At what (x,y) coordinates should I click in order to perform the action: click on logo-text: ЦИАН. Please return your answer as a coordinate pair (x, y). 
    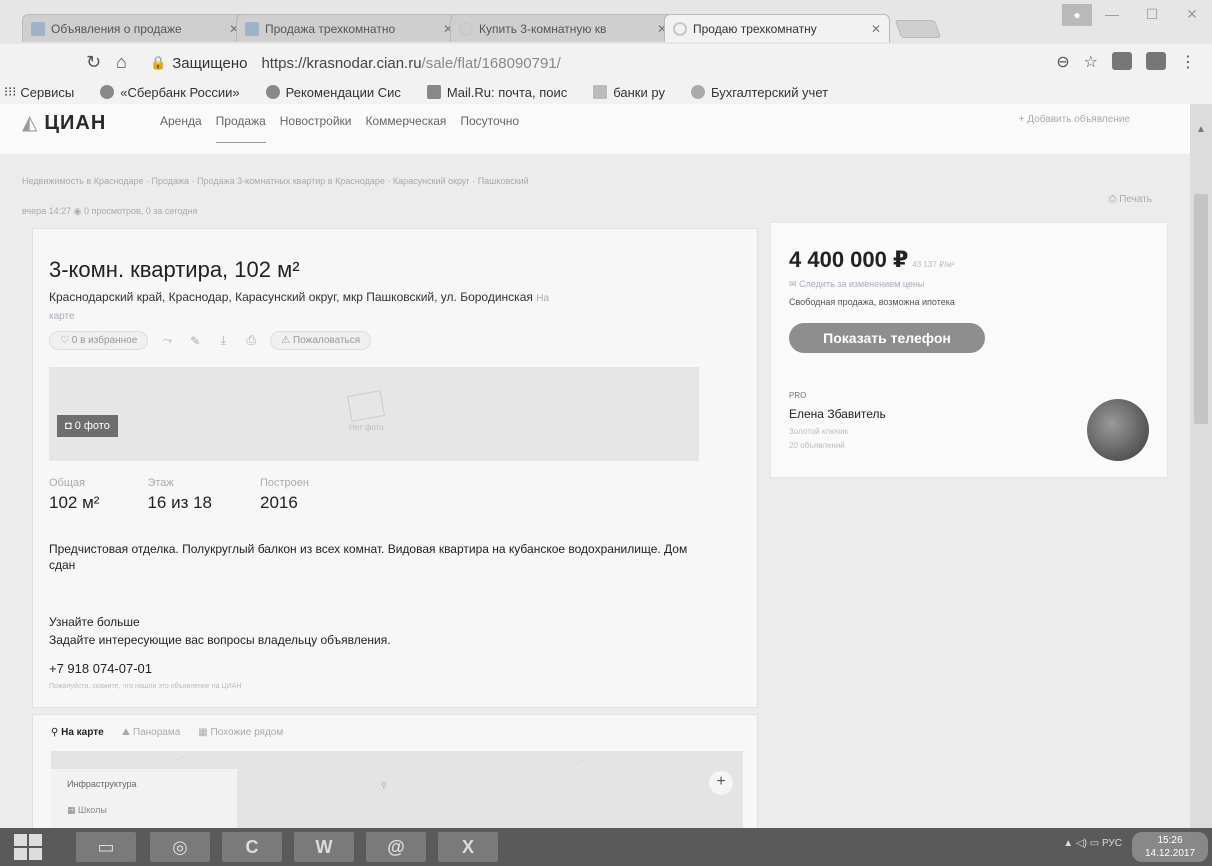
    Looking at the image, I should click on (75, 123).